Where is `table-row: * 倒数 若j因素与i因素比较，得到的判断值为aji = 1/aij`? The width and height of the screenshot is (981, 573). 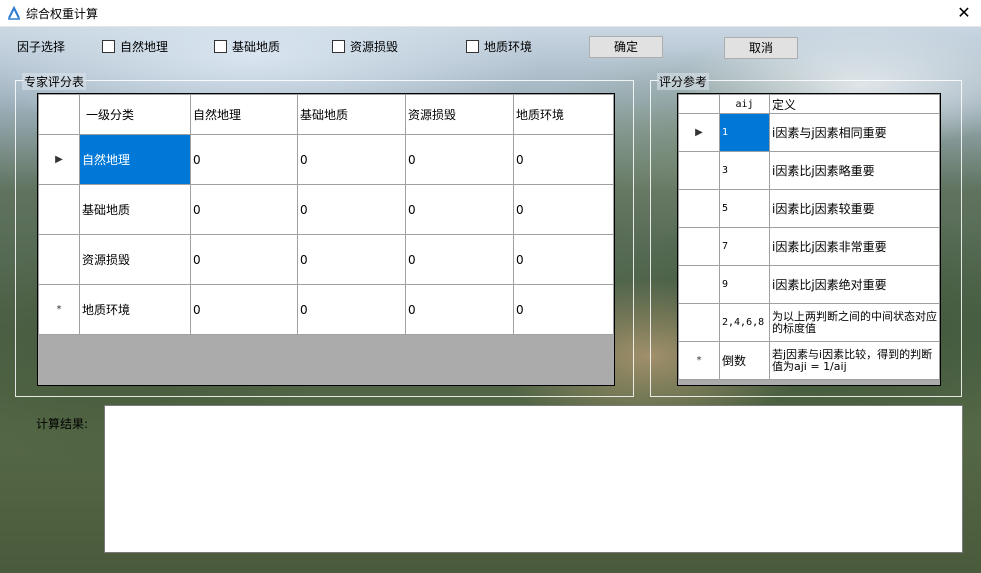 table-row: * 倒数 若j因素与i因素比较，得到的判断值为aji = 1/aij is located at coordinates (809, 360).